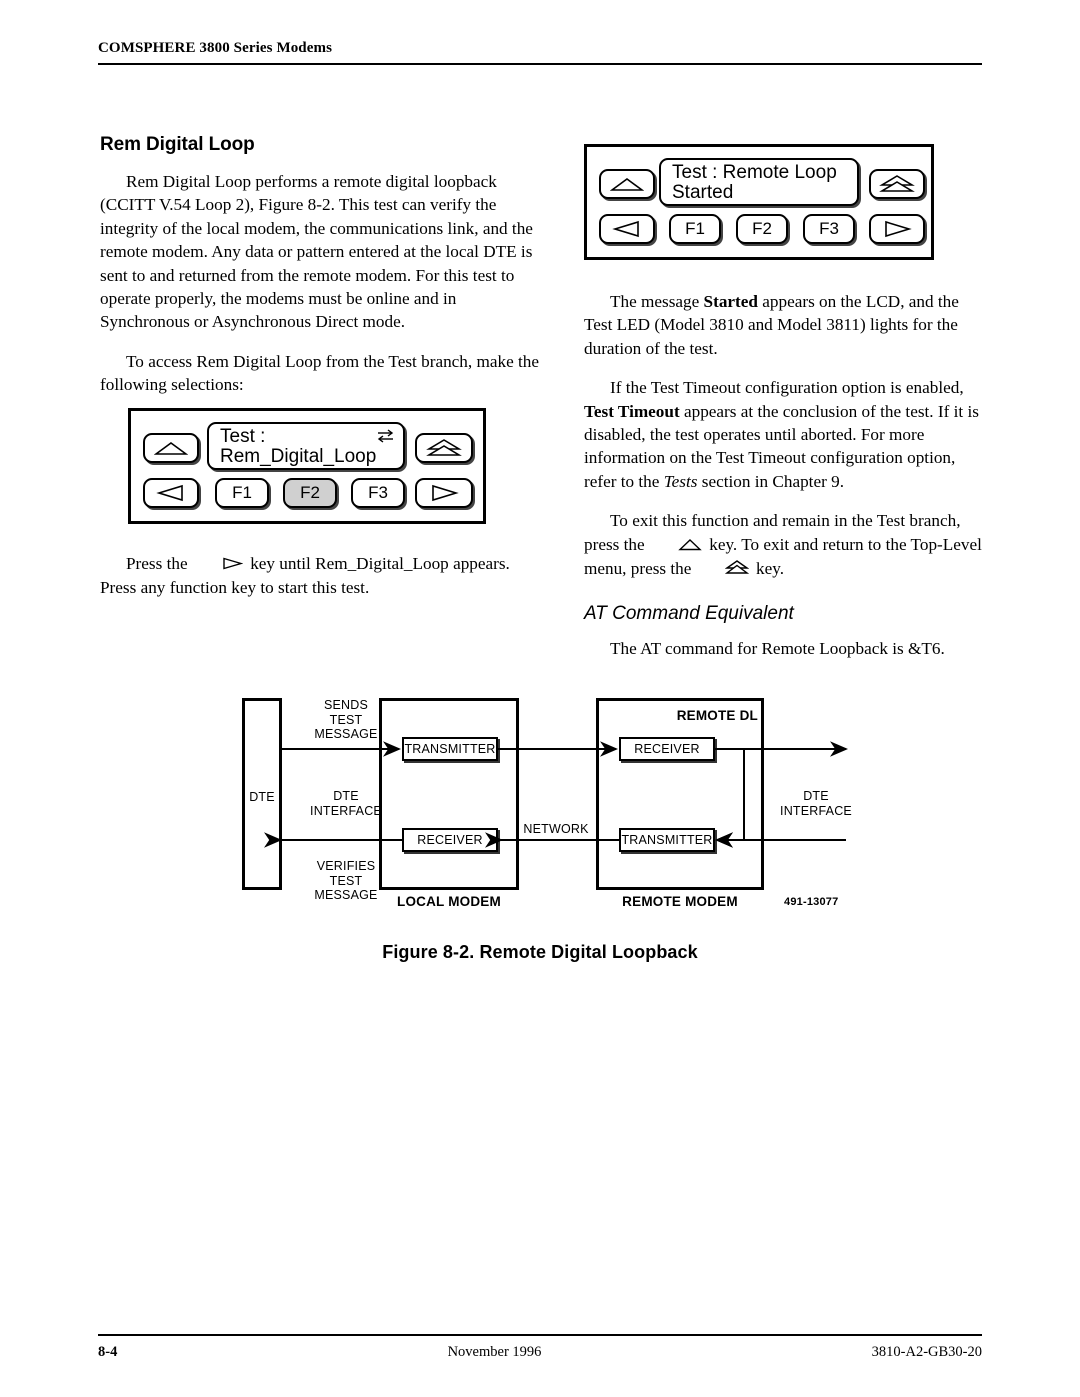 Image resolution: width=1080 pixels, height=1397 pixels. What do you see at coordinates (215, 48) in the screenshot?
I see `running-head: COMSPHERE 3800 Series Modems` at bounding box center [215, 48].